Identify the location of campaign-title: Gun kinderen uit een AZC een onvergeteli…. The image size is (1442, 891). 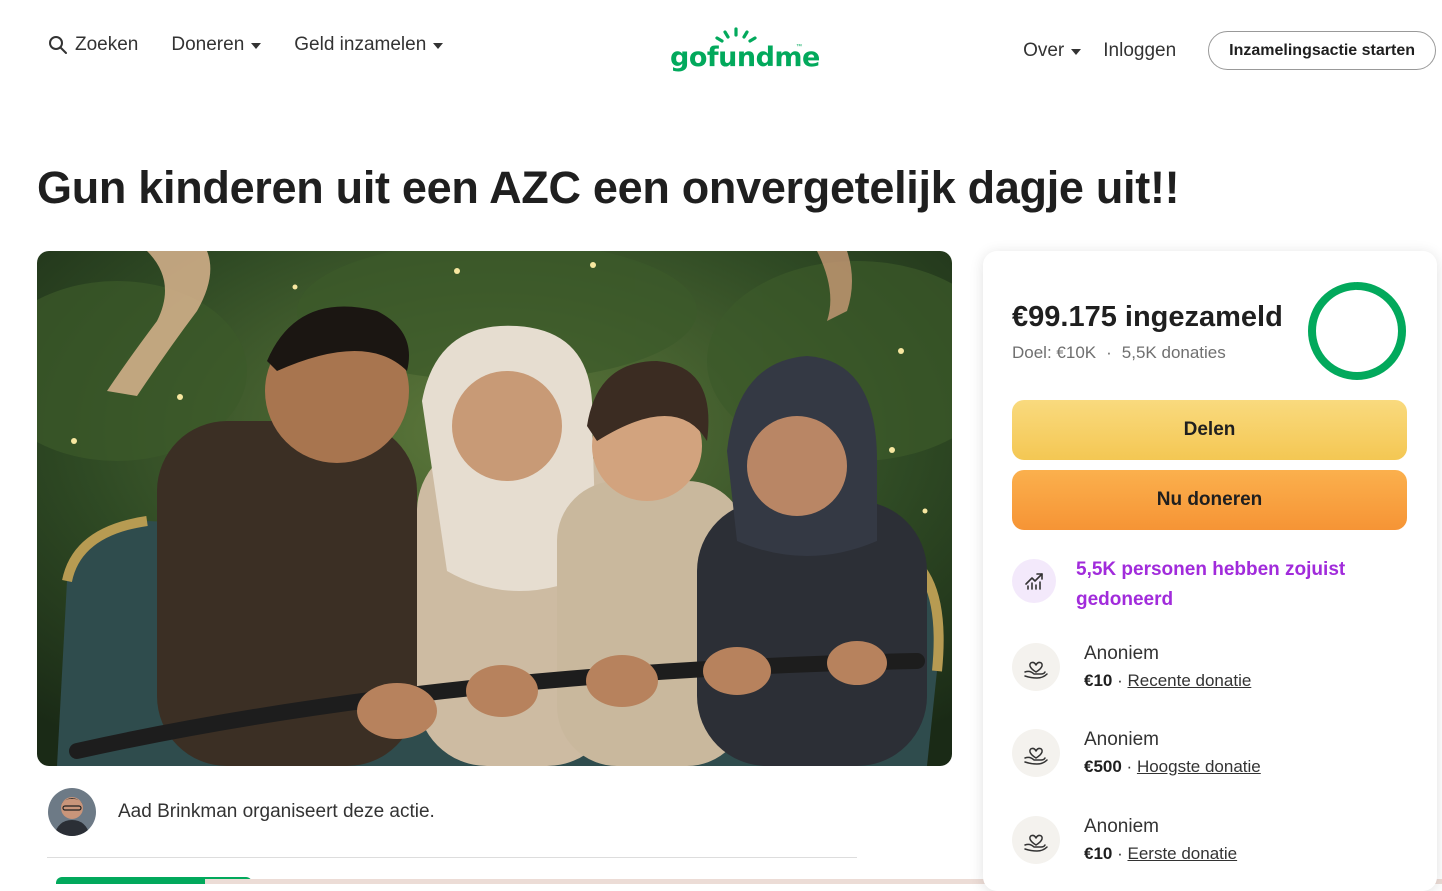
(608, 187).